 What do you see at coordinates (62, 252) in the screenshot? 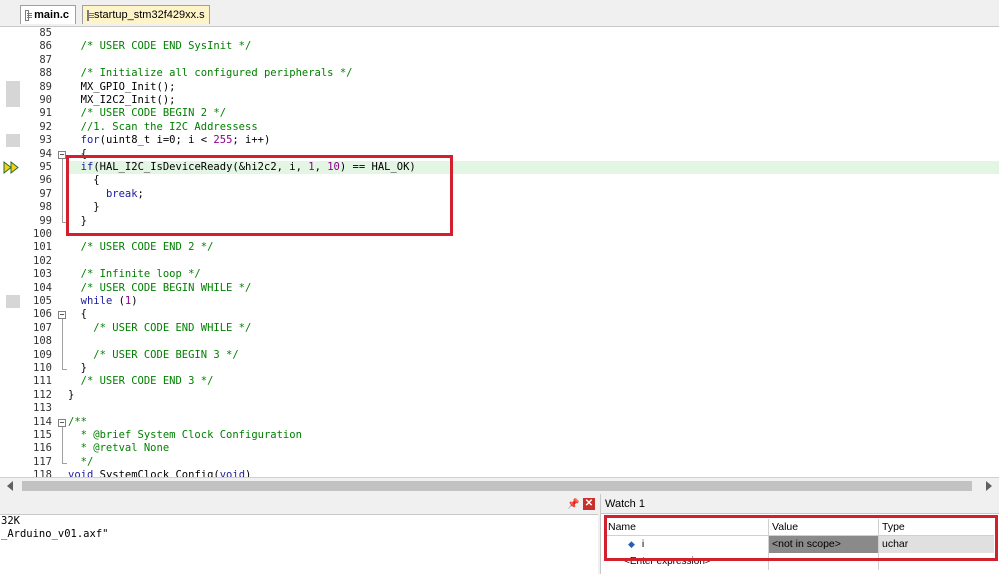
I see `fold-column: − − −` at bounding box center [62, 252].